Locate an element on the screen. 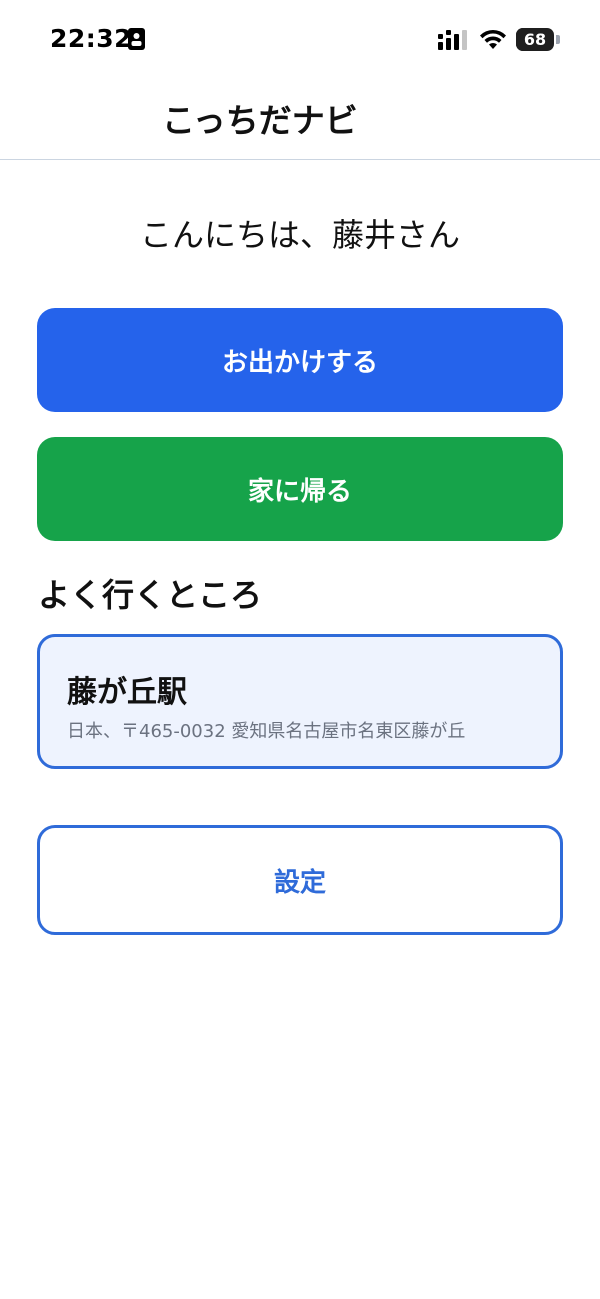  go-home-button: 家に帰る is located at coordinates (300, 489).